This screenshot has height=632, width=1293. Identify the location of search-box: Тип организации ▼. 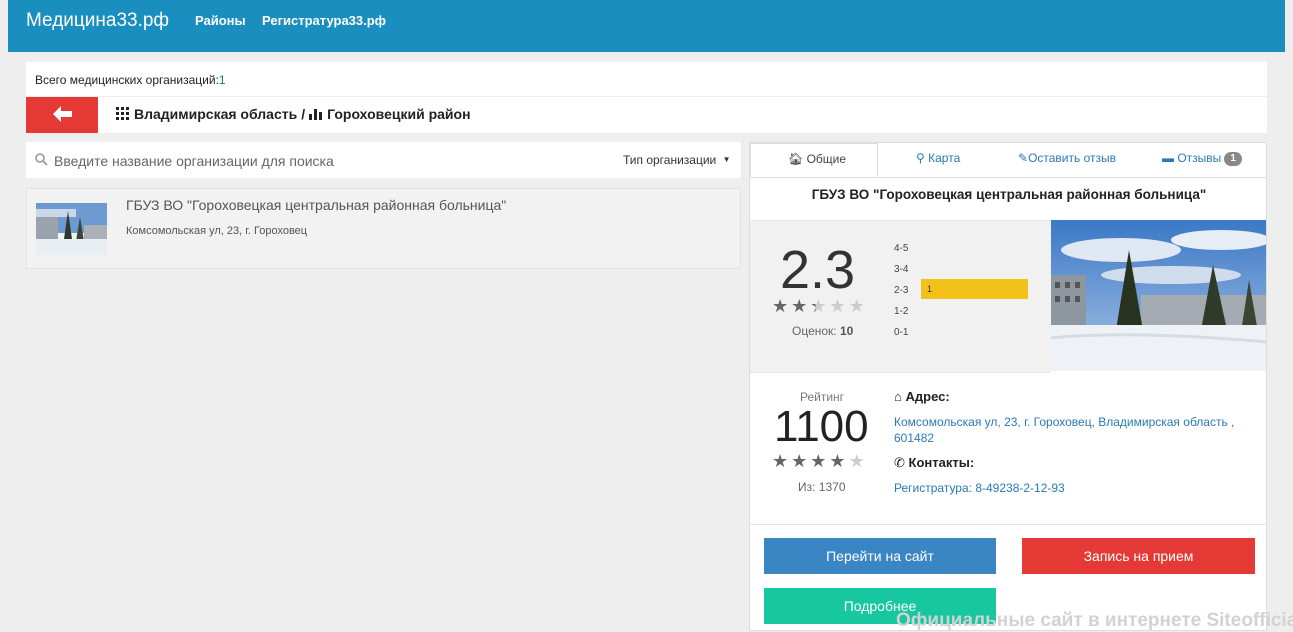
(383, 160).